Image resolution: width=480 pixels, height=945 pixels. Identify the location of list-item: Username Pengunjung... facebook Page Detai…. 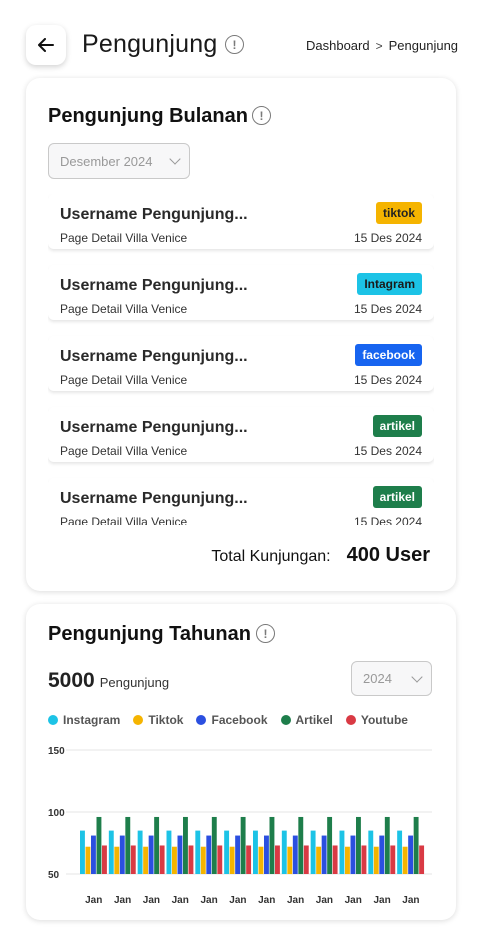
(241, 363).